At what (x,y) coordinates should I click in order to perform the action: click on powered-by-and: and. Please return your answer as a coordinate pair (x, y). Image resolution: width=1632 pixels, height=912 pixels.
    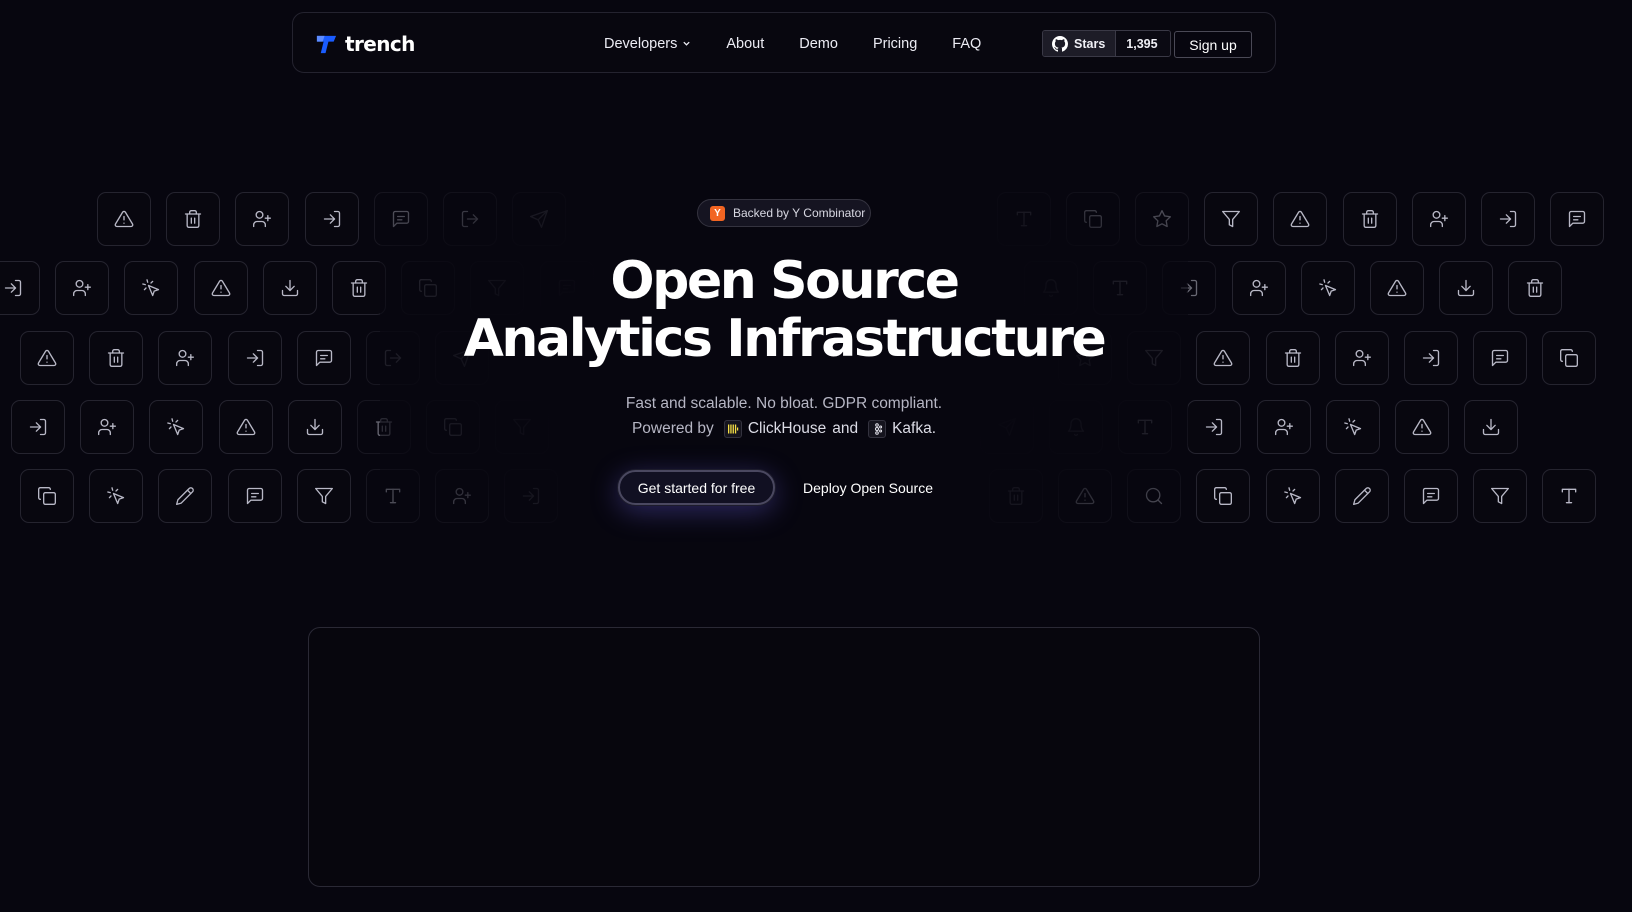
    Looking at the image, I should click on (845, 428).